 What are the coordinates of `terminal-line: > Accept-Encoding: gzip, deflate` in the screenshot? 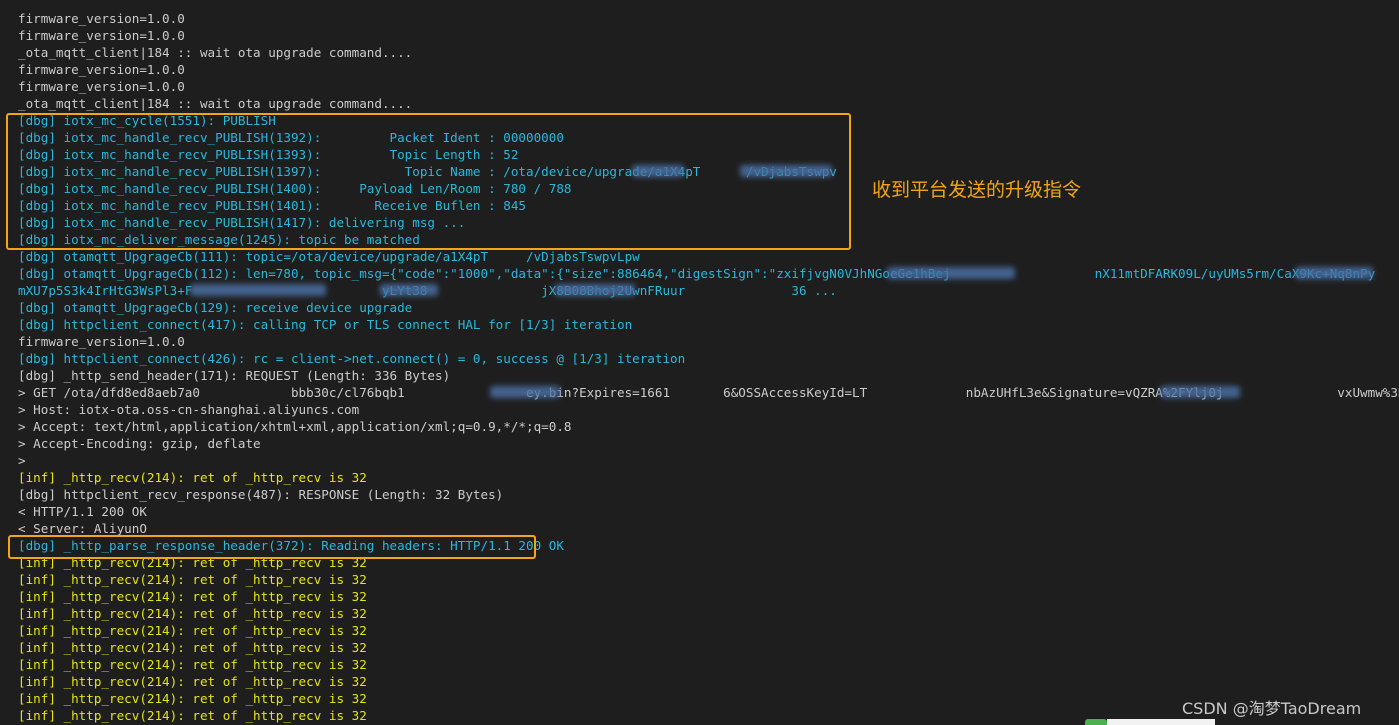 It's located at (139, 443).